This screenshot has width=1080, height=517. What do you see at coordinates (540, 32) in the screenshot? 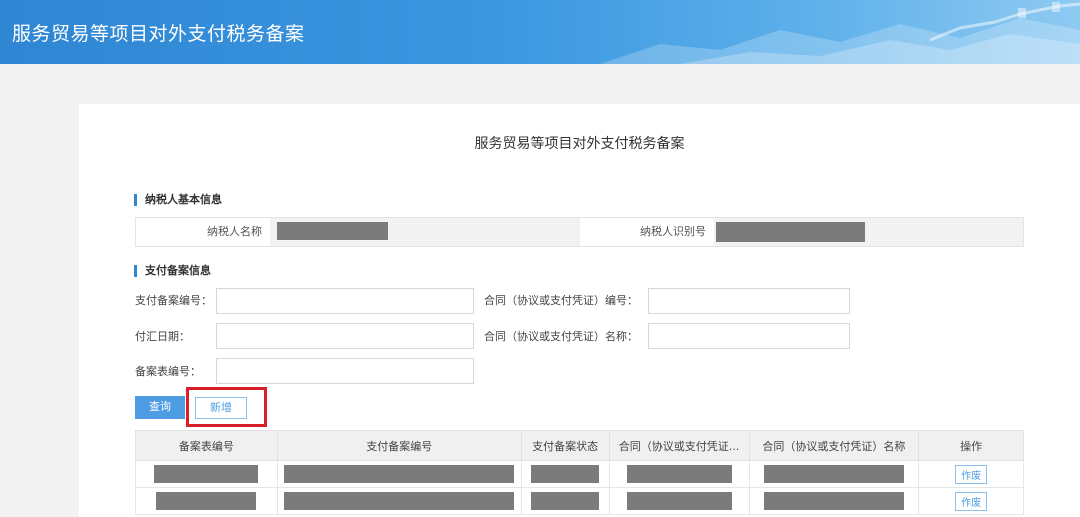
I see `header-banner: 服务贸易等项目对外支付税务备案` at bounding box center [540, 32].